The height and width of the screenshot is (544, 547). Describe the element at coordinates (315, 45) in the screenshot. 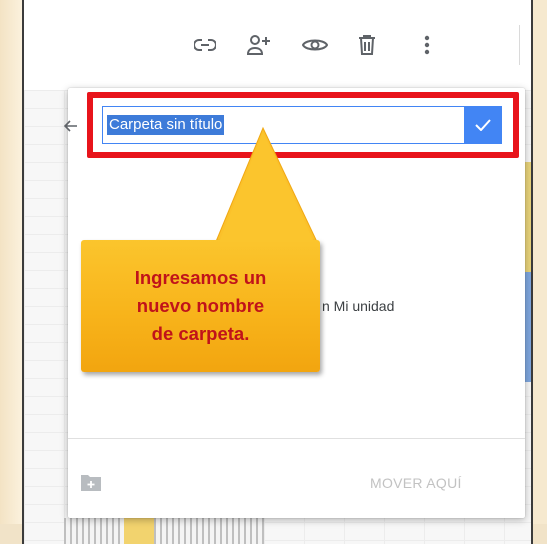

I see `eye-icon` at that location.